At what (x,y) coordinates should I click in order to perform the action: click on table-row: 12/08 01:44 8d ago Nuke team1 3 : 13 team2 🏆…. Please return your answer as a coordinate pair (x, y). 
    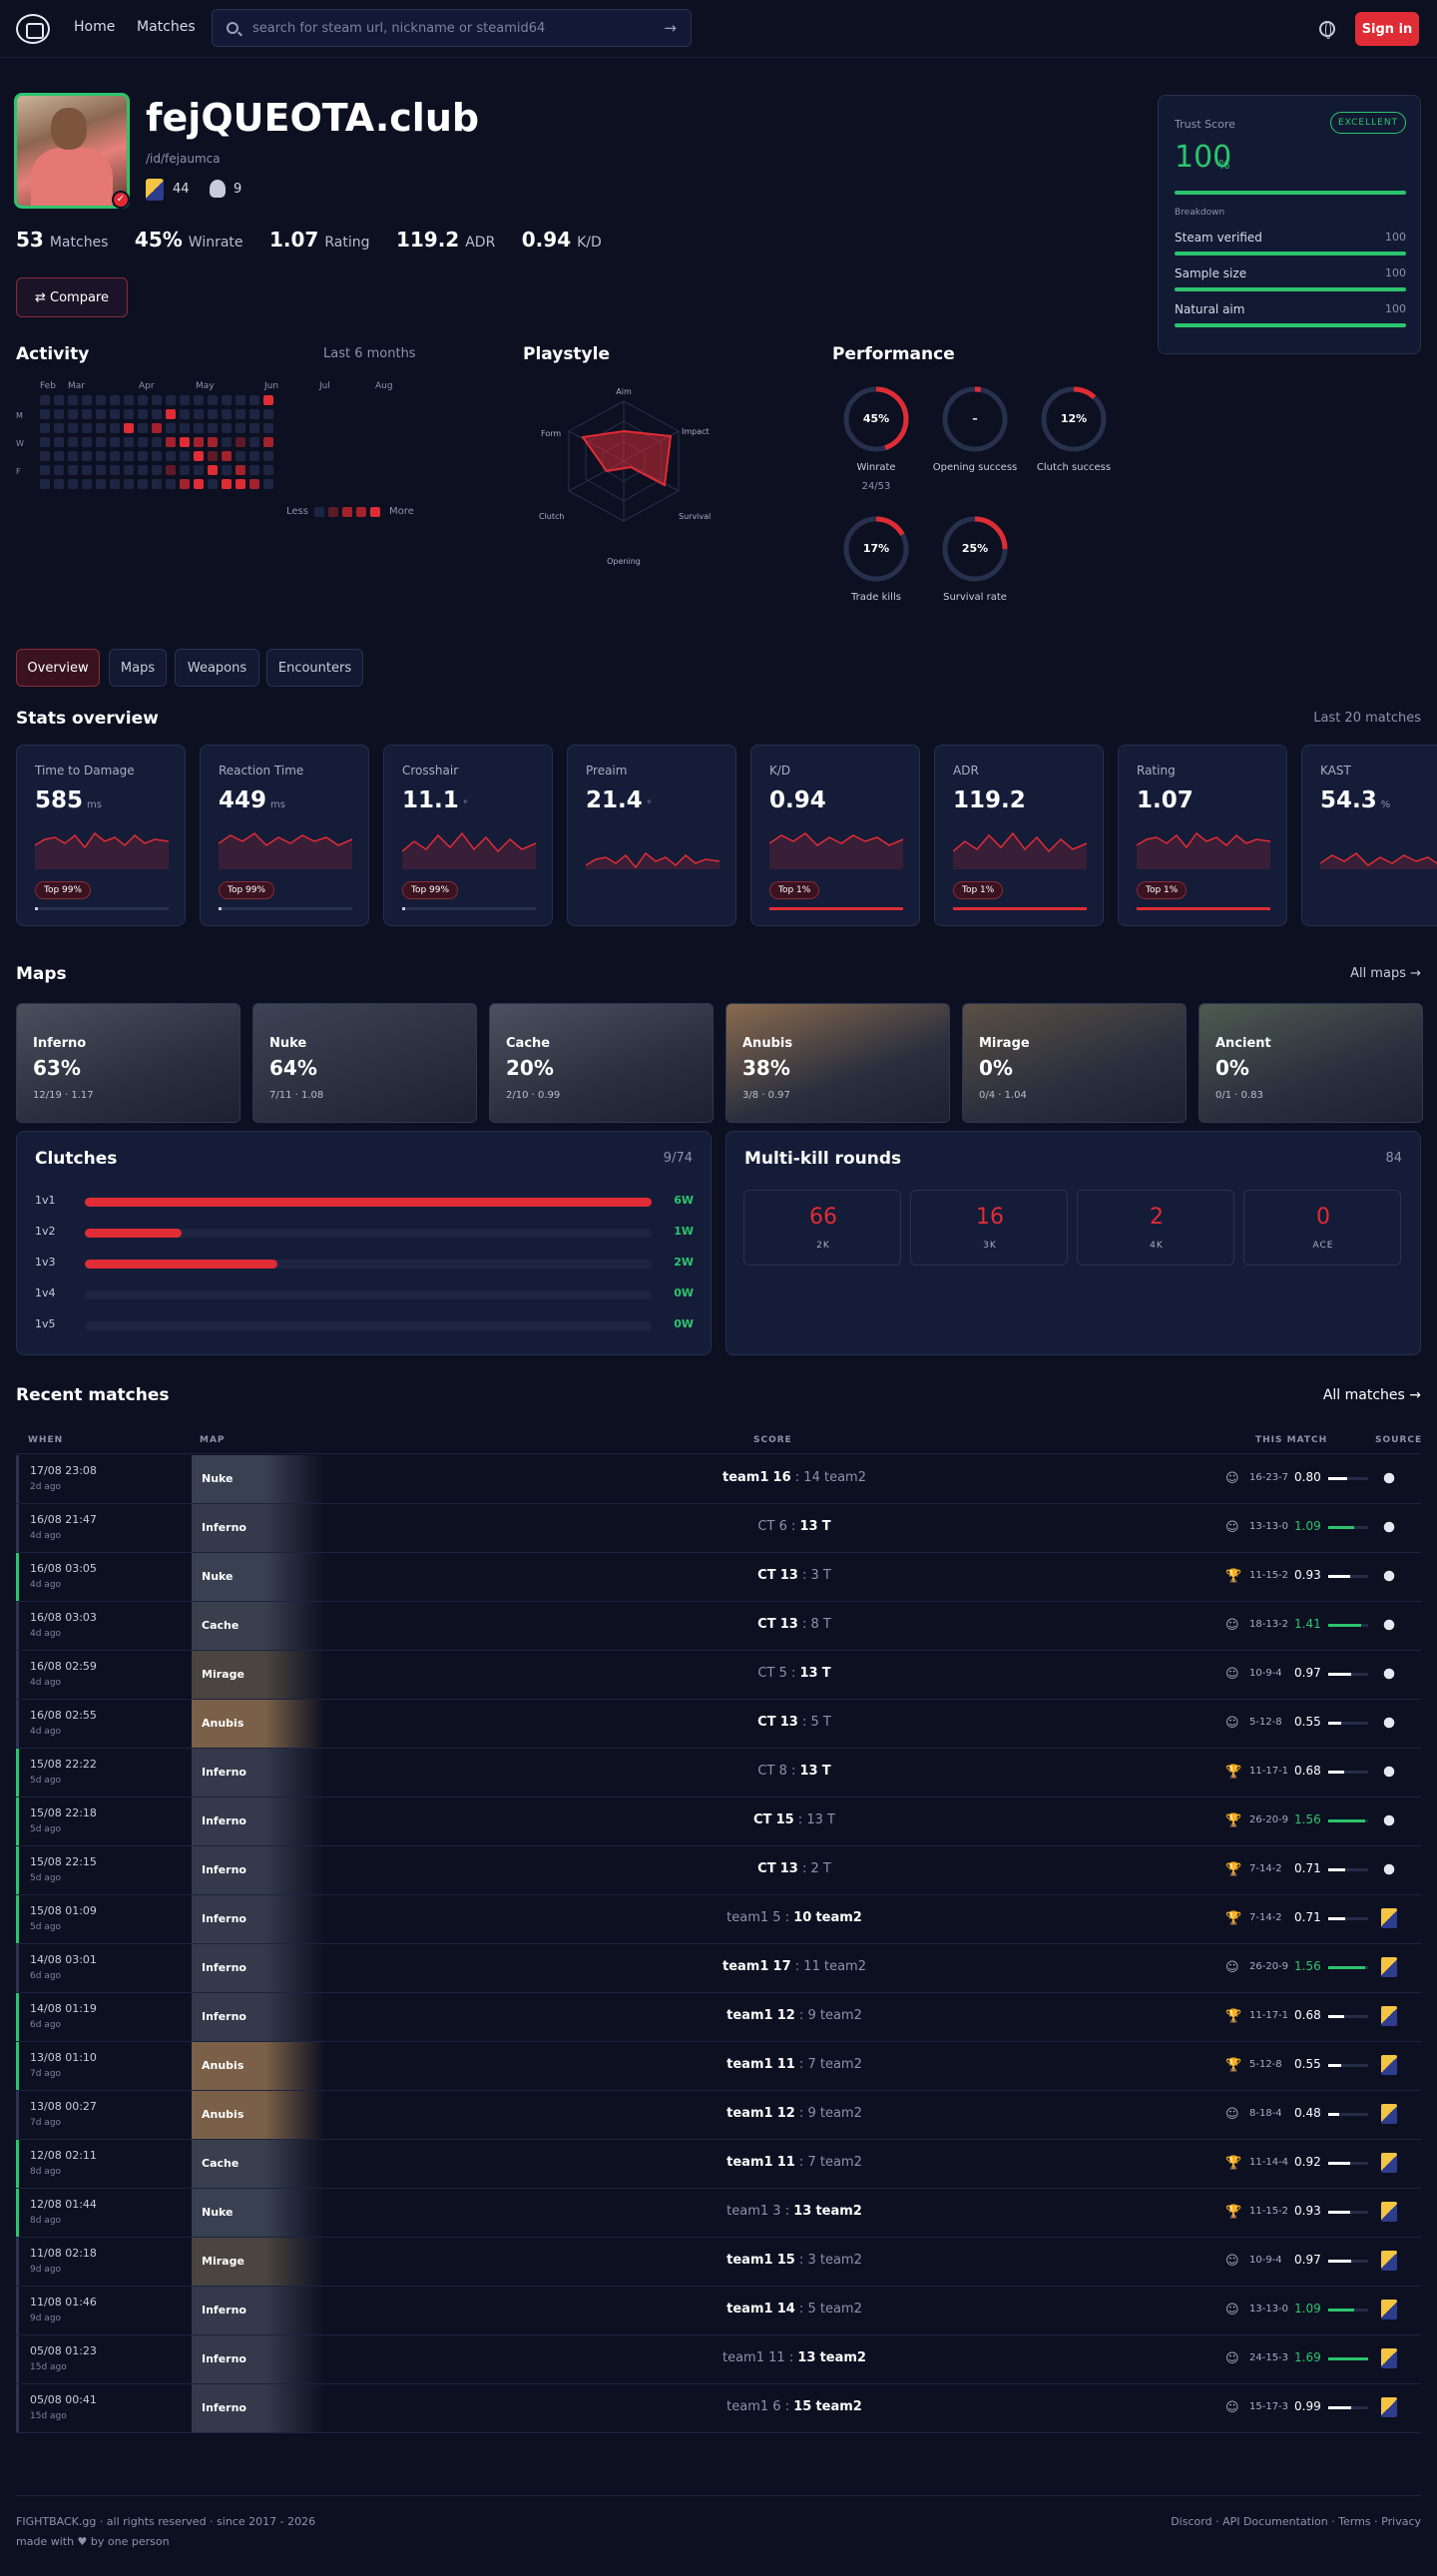
    Looking at the image, I should click on (718, 2213).